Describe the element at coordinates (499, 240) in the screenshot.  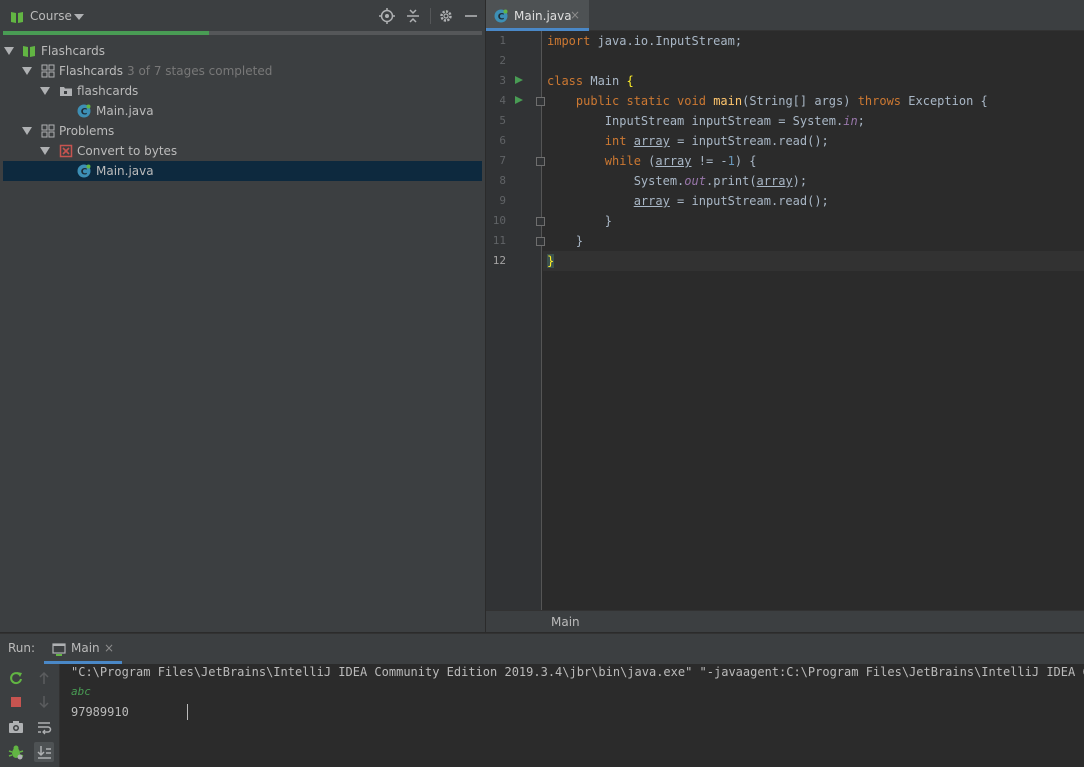
I see `line-number: 11` at that location.